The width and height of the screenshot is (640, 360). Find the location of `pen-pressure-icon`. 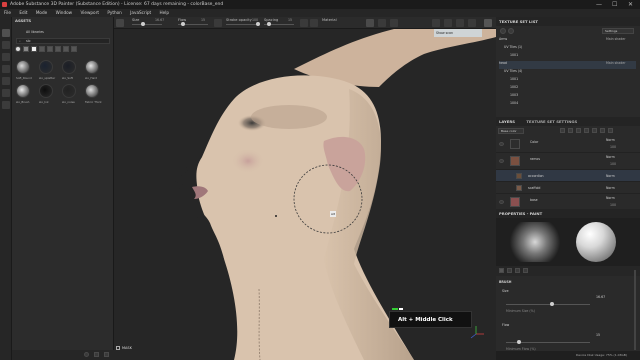

pen-pressure-icon is located at coordinates (218, 23).